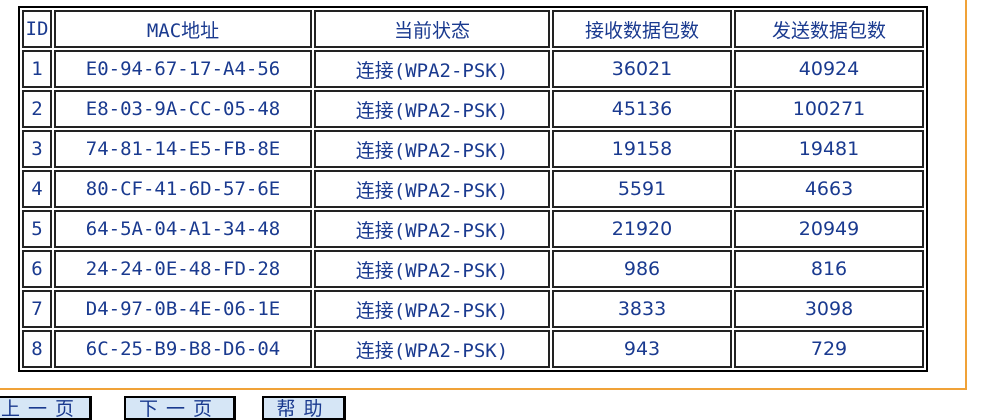 This screenshot has width=992, height=420. What do you see at coordinates (829, 69) in the screenshot?
I see `cell-tx: 40924` at bounding box center [829, 69].